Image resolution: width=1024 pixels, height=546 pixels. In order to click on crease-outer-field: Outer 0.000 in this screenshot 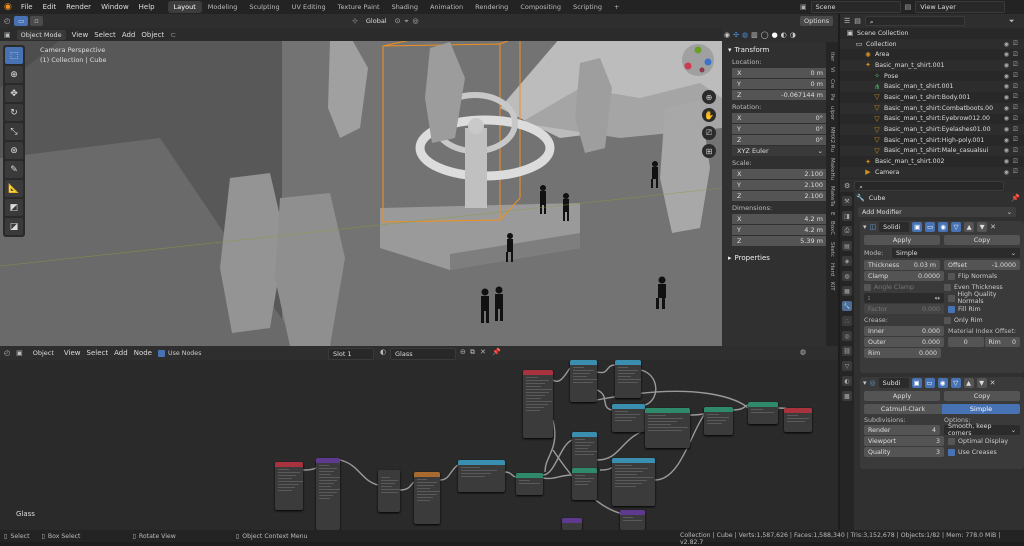, I will do `click(904, 342)`.